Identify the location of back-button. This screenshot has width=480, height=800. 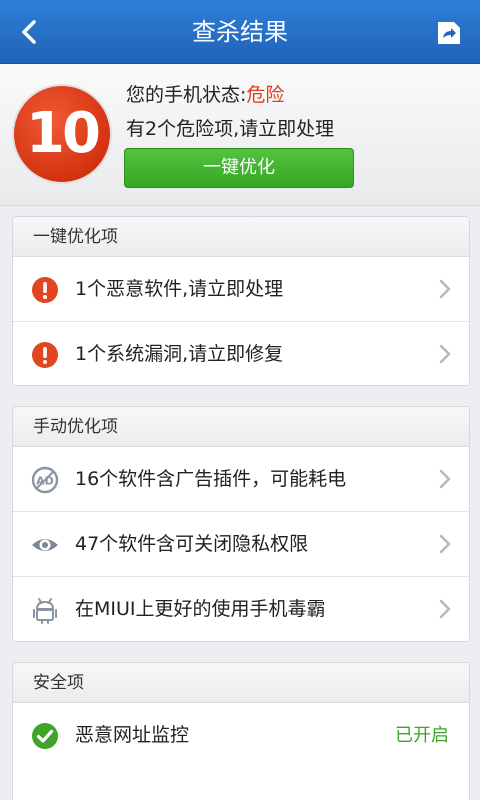
(31, 32).